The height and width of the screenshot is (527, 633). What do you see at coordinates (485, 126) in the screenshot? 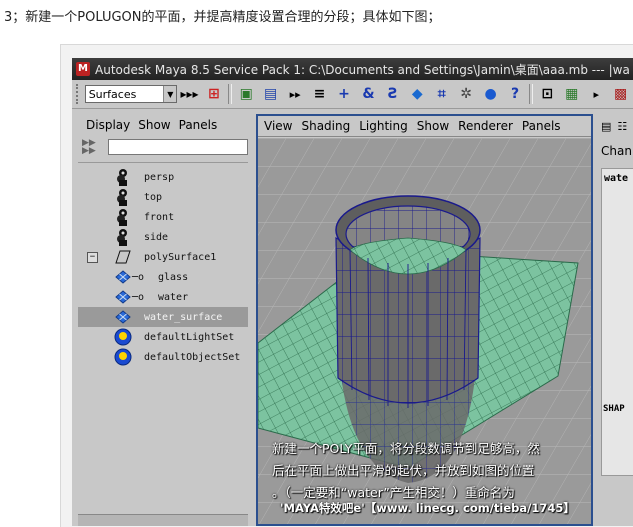
I see `viewport-menu-renderer: Renderer` at bounding box center [485, 126].